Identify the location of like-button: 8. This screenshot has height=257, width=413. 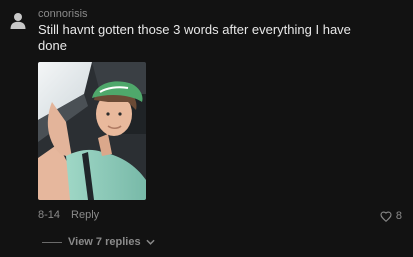
(391, 216).